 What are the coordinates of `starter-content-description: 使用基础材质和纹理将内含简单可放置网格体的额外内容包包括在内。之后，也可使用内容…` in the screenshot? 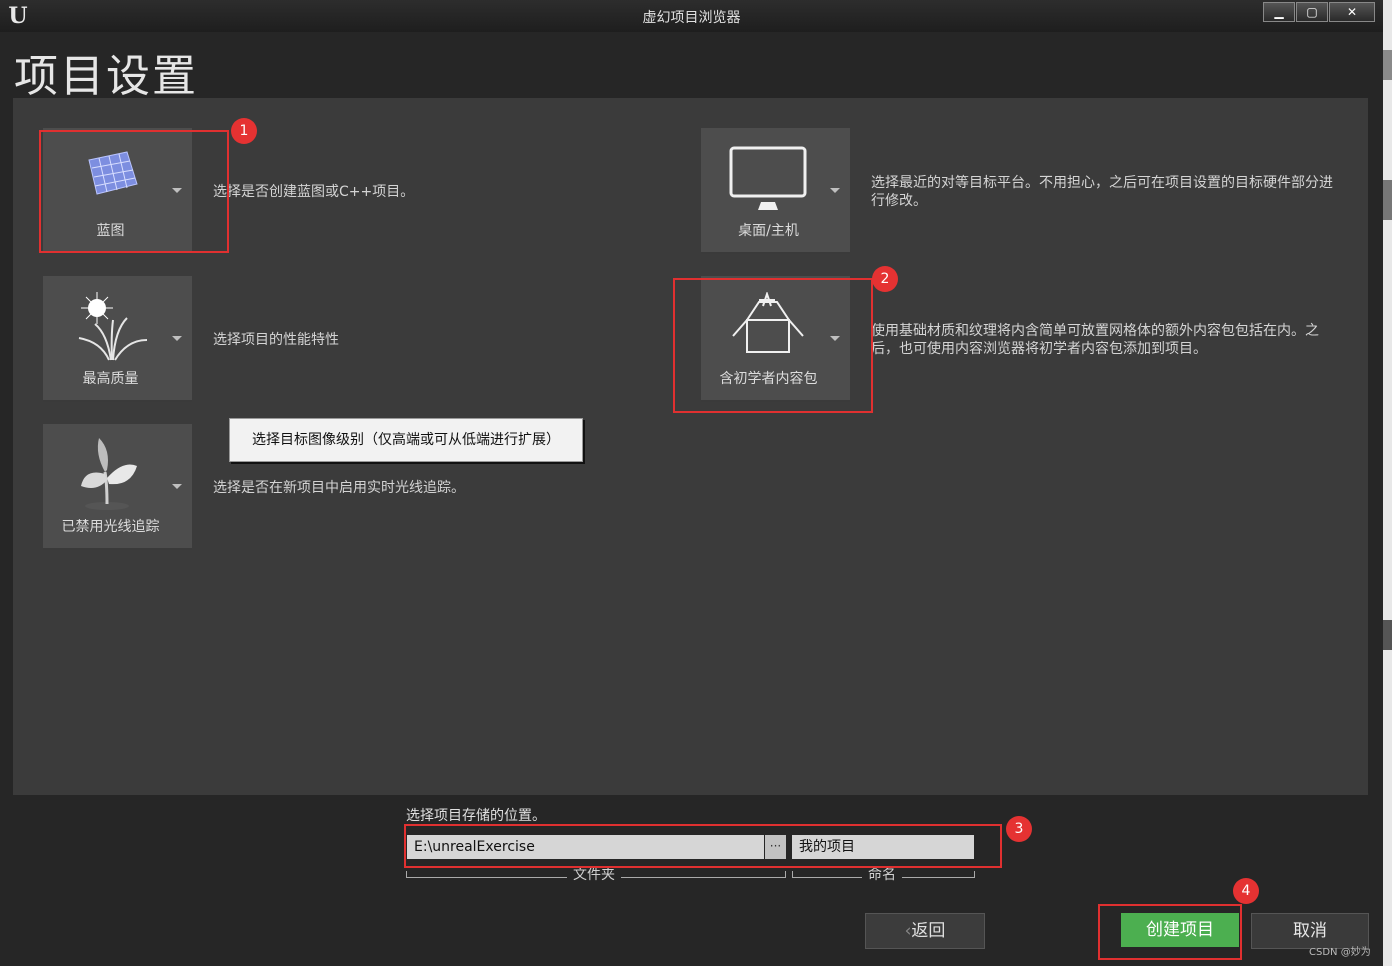 It's located at (1095, 340).